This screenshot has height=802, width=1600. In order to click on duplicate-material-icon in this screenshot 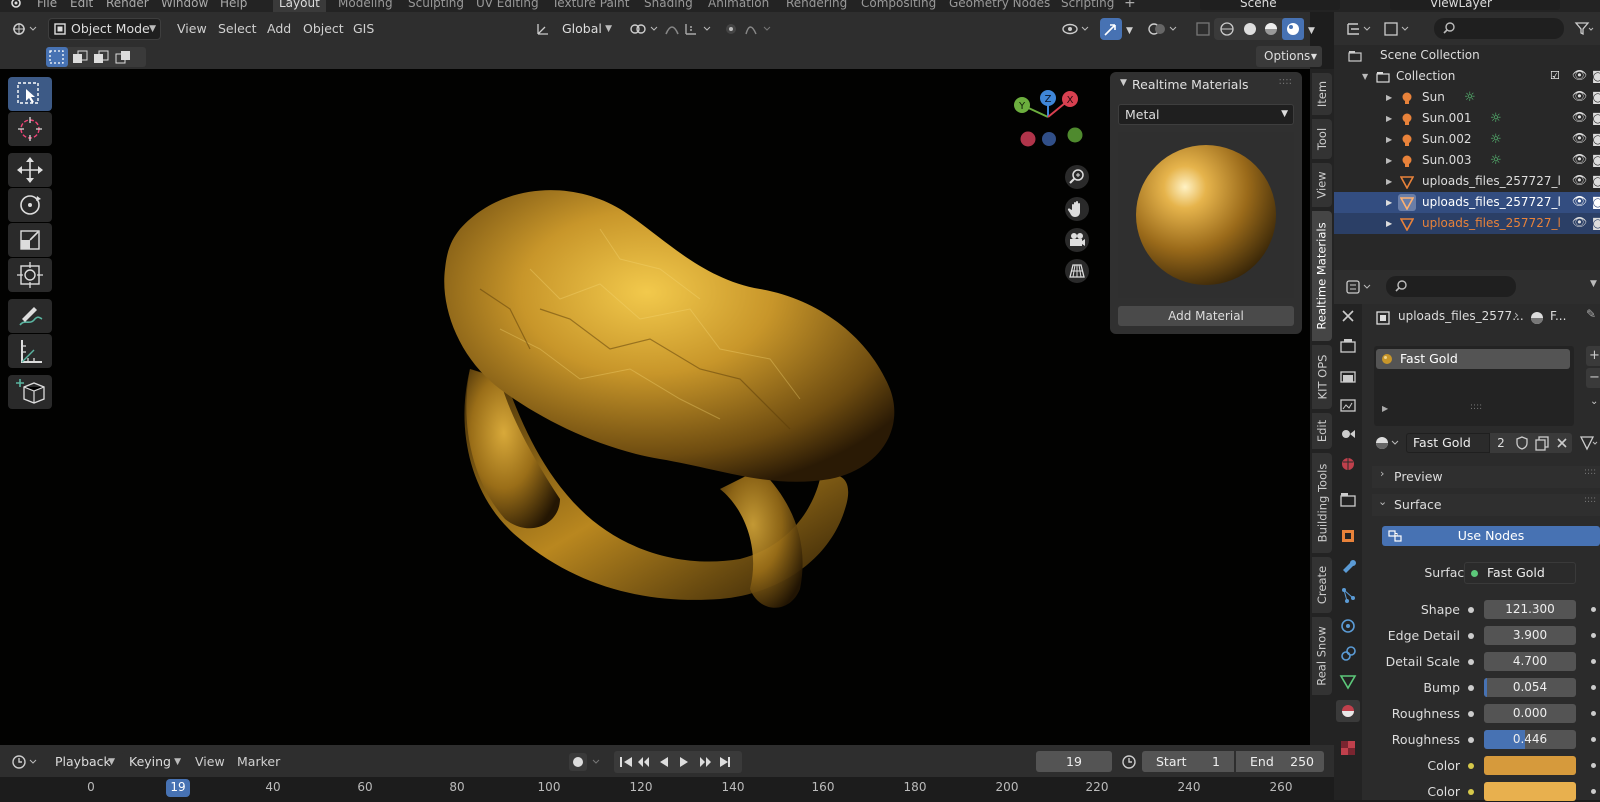, I will do `click(1542, 443)`.